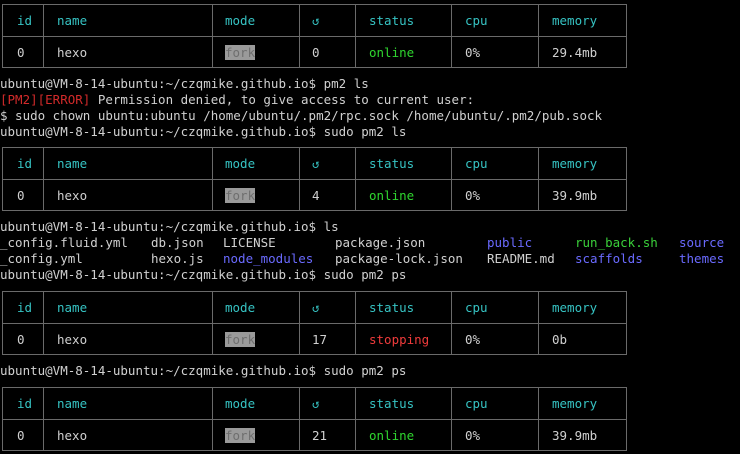 This screenshot has width=740, height=454. I want to click on table-row: 0 hexo fork 17 stopping 0% 0b, so click(314, 340).